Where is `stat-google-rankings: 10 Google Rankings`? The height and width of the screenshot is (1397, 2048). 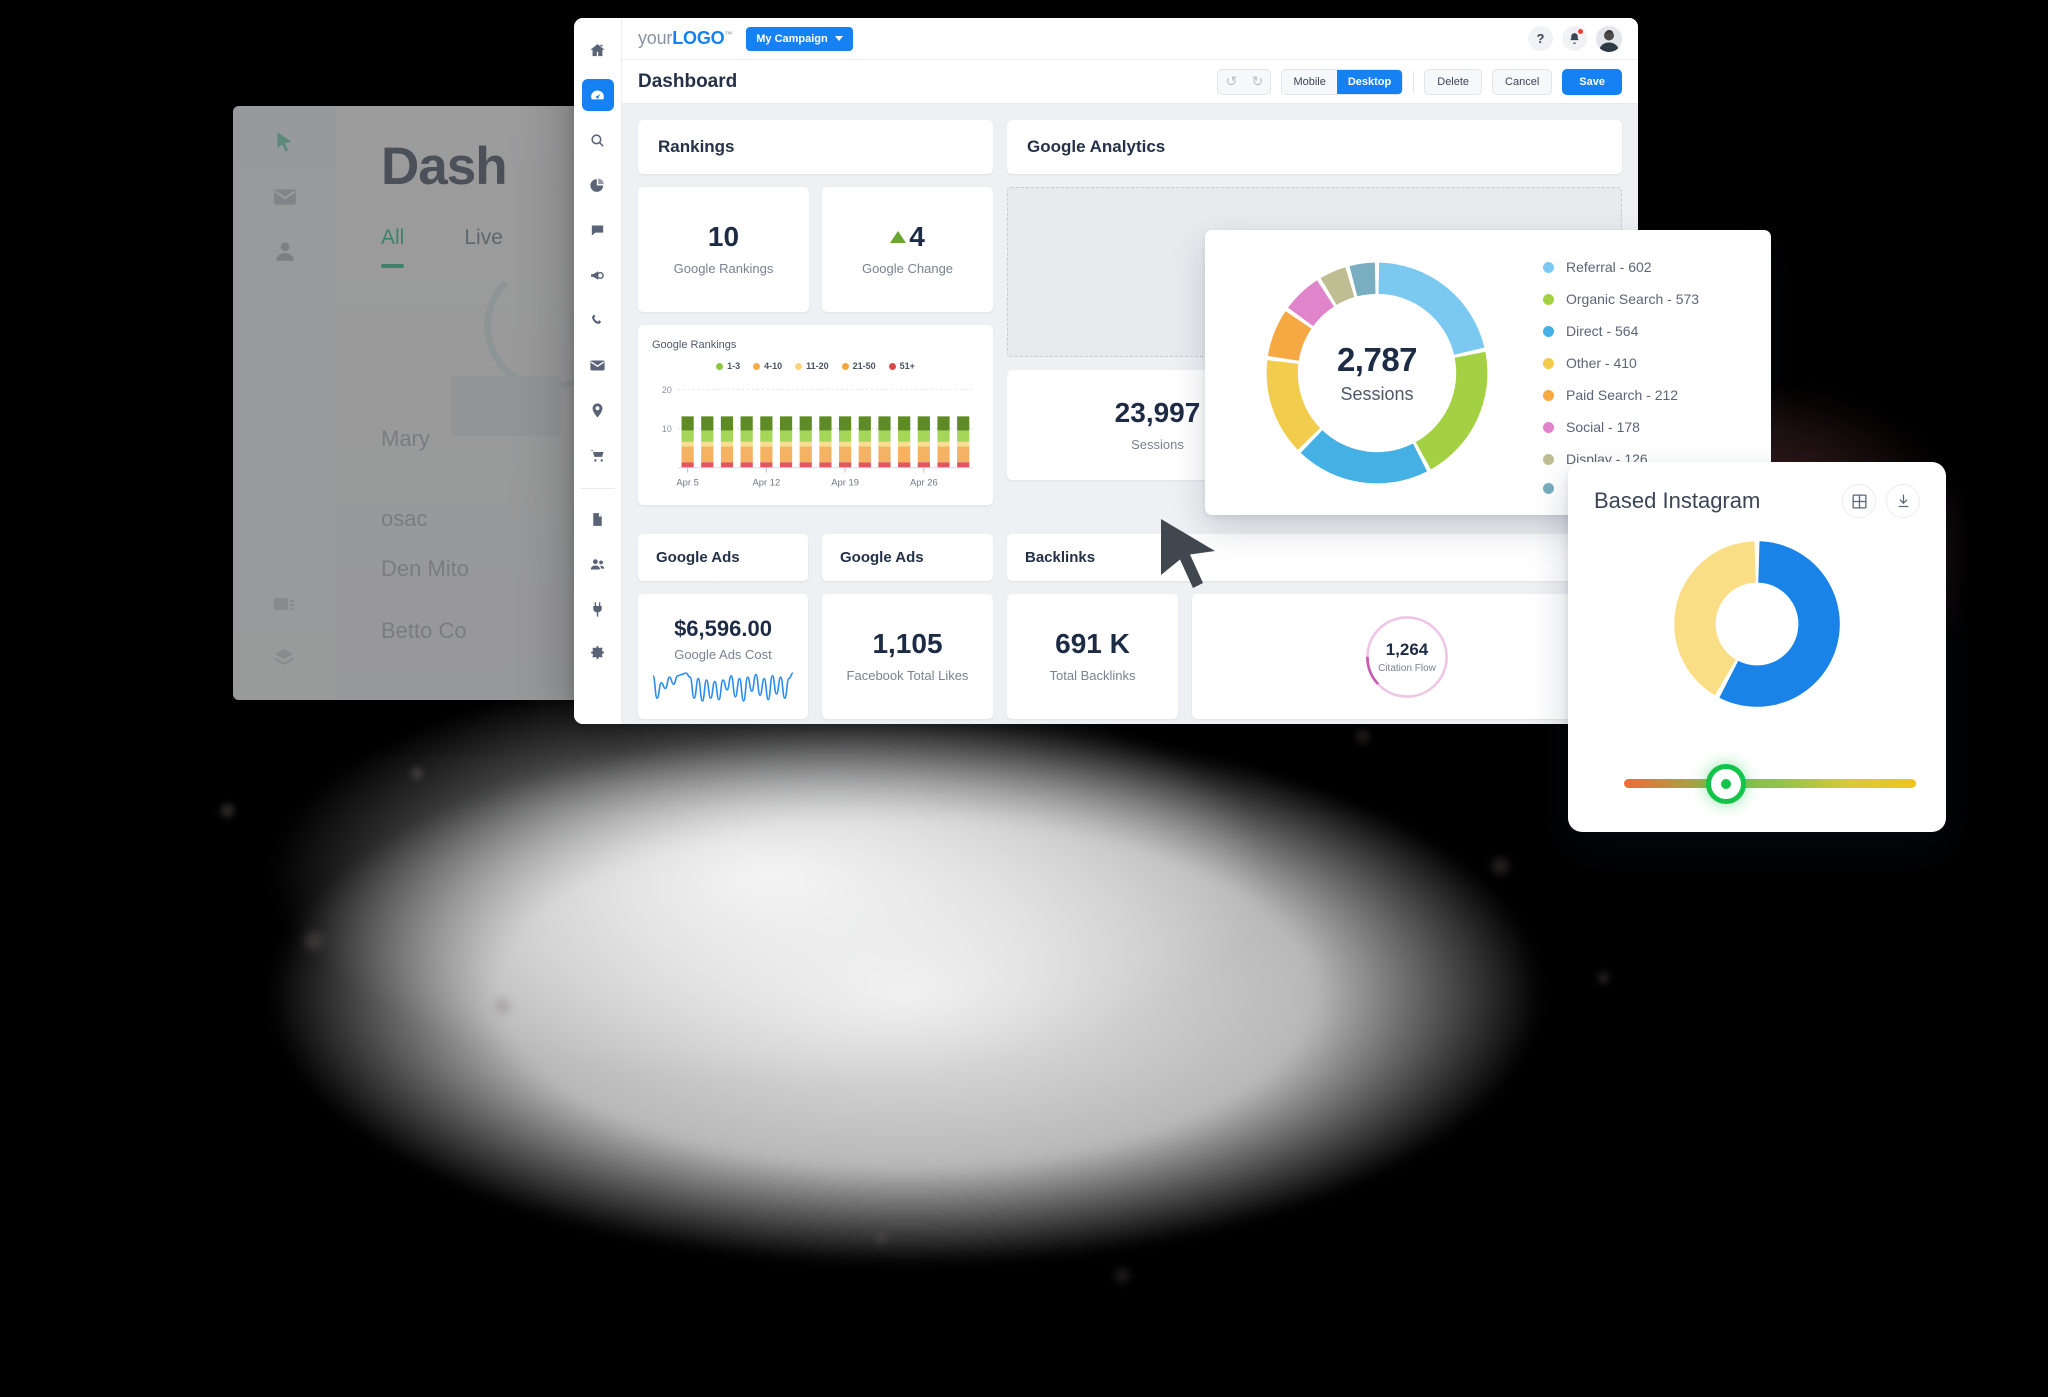 stat-google-rankings: 10 Google Rankings is located at coordinates (723, 249).